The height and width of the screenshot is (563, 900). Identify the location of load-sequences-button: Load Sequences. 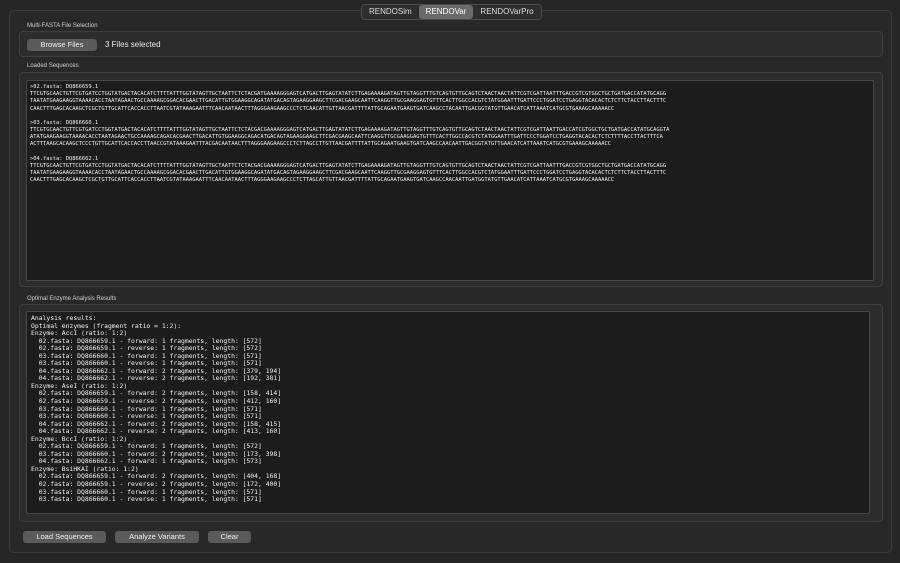
(64, 537).